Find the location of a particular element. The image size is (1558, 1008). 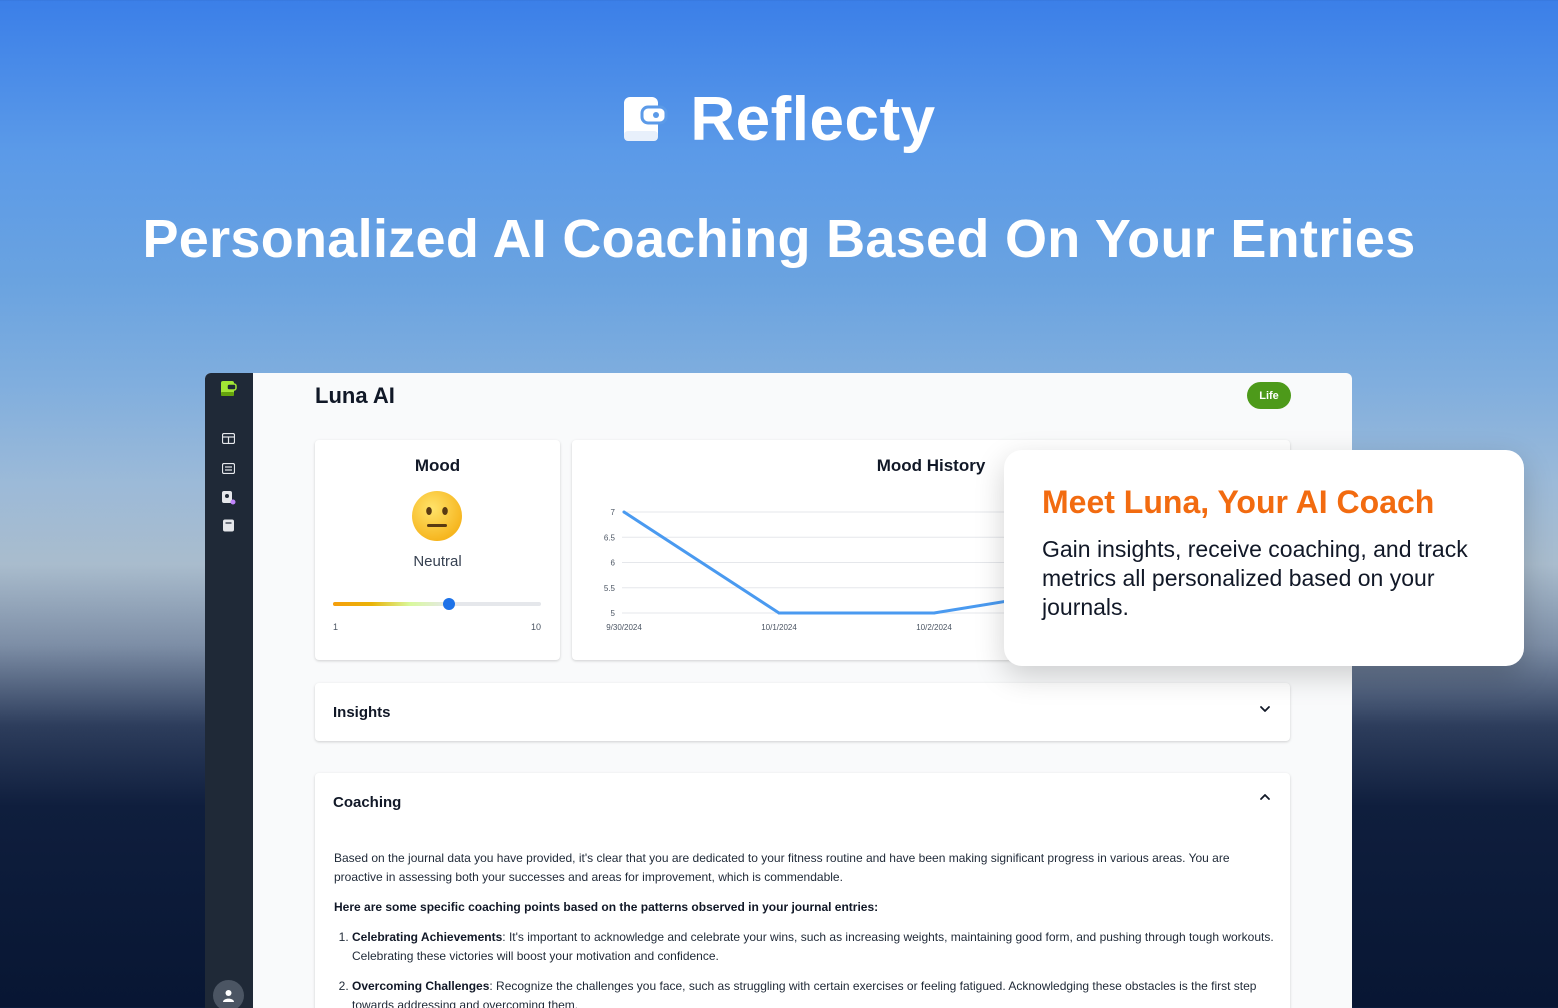

slider-max-label: 10 is located at coordinates (536, 627).